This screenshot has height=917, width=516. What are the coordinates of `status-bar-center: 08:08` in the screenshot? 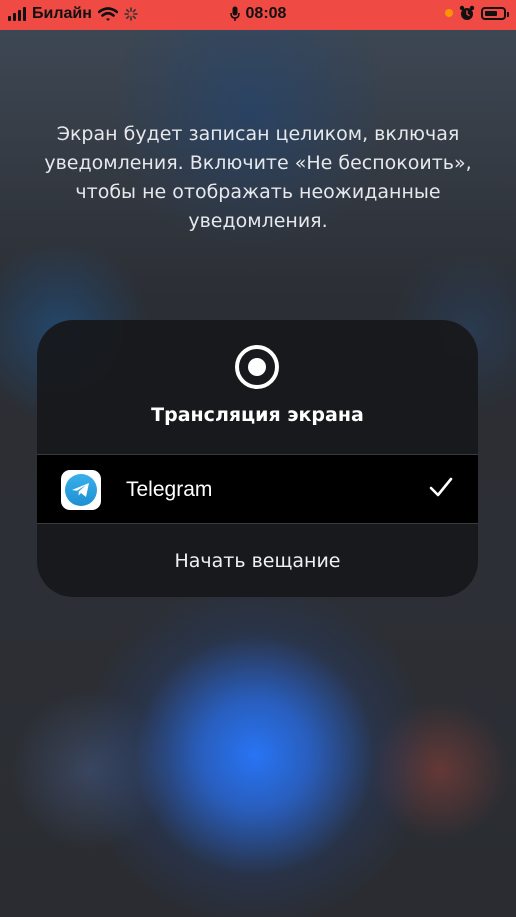 It's located at (258, 14).